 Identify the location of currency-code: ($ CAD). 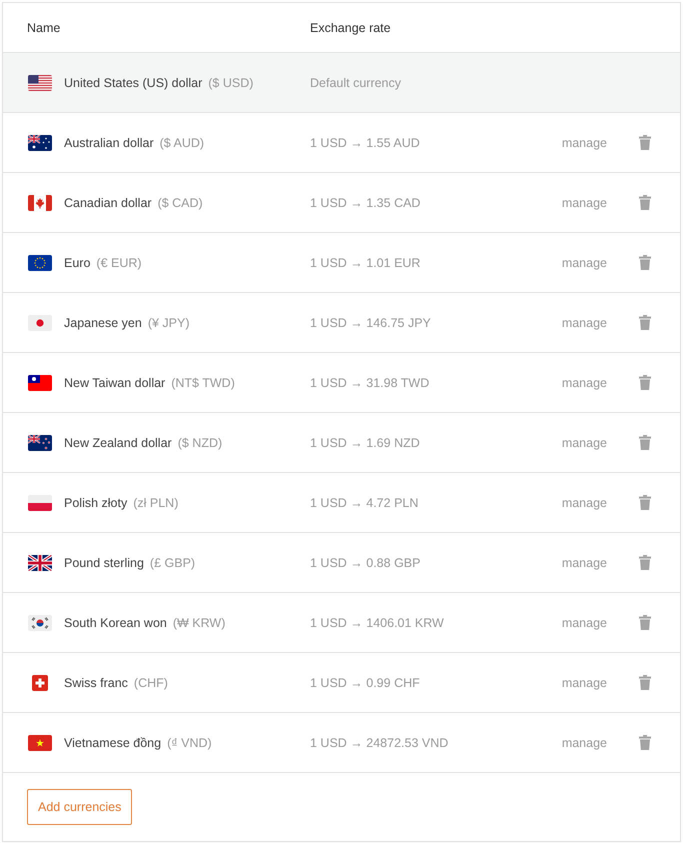
(180, 203).